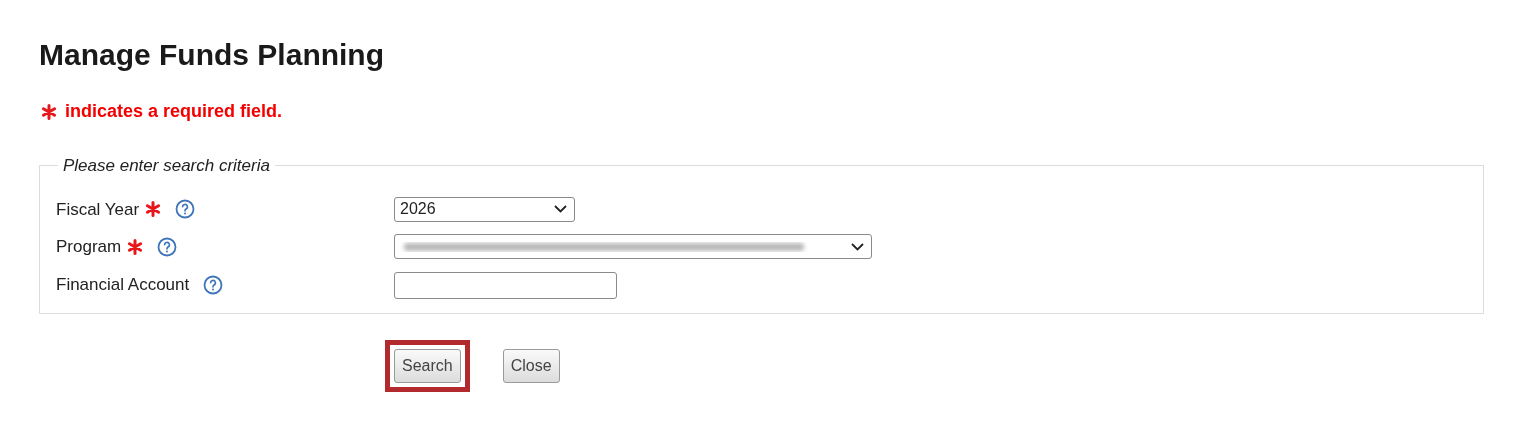  Describe the element at coordinates (633, 247) in the screenshot. I see `dropdown` at that location.